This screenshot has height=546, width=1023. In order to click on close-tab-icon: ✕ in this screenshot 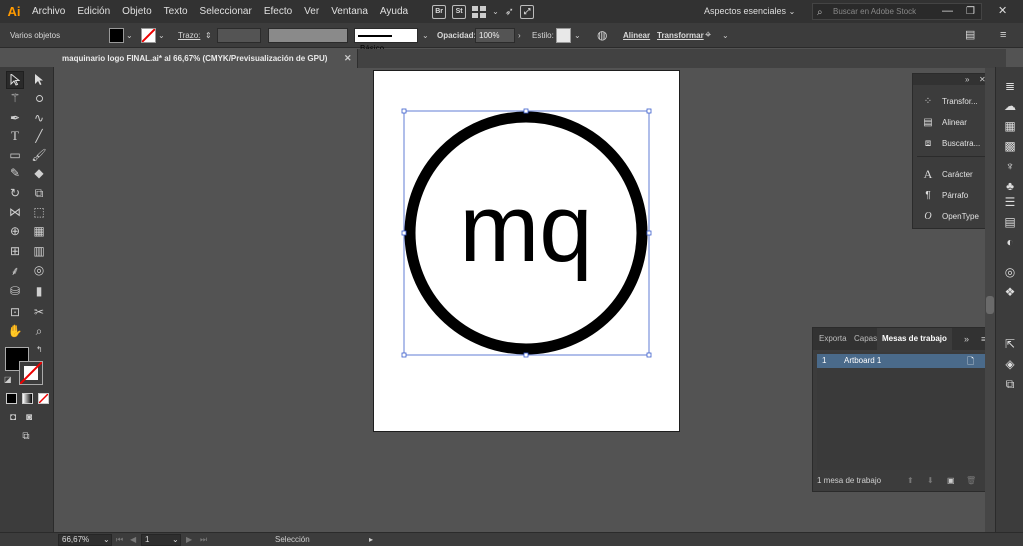, I will do `click(348, 58)`.